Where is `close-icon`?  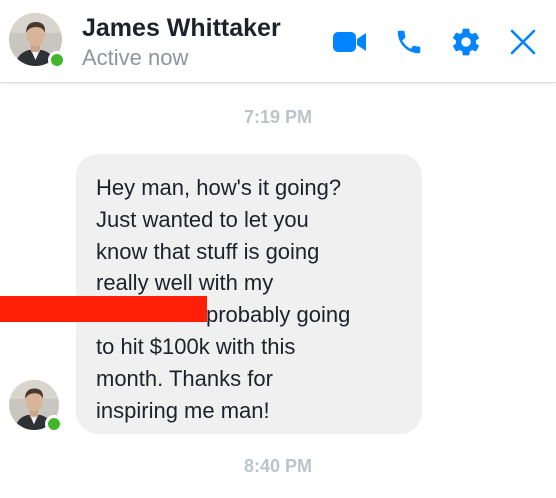
close-icon is located at coordinates (523, 42).